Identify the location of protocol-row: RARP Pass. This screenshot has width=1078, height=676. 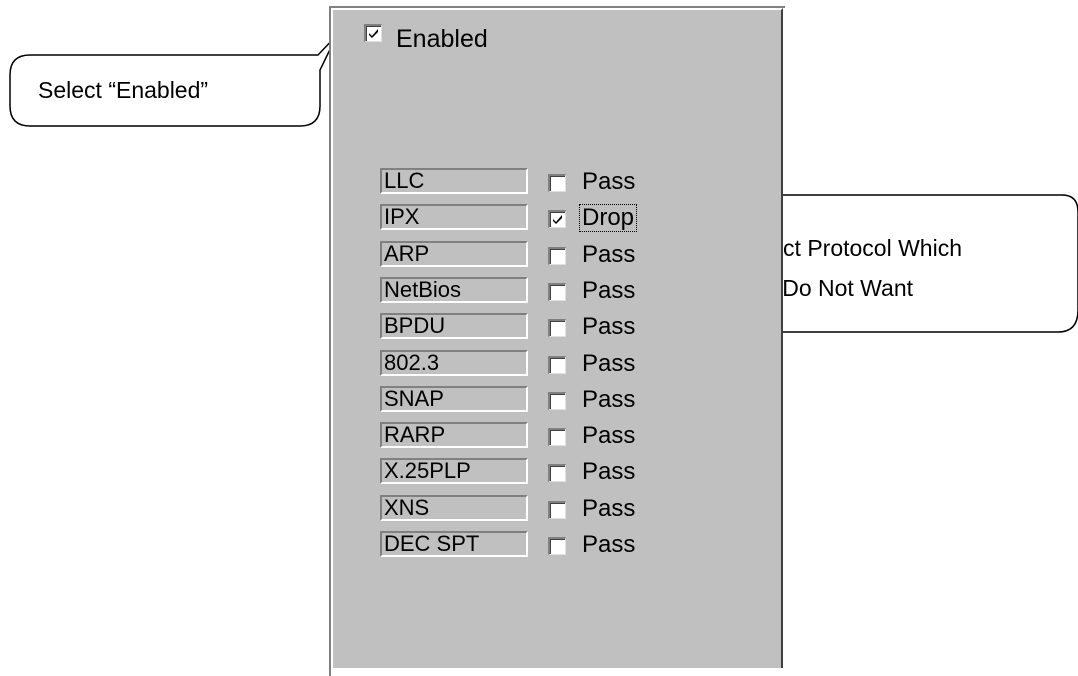
(530, 437).